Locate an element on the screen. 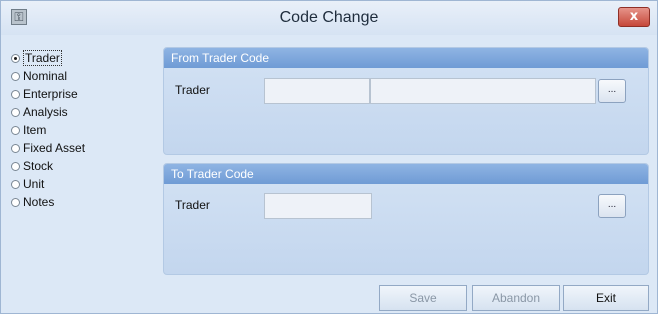 Image resolution: width=658 pixels, height=314 pixels. radio-option-trader: Trader is located at coordinates (81, 58).